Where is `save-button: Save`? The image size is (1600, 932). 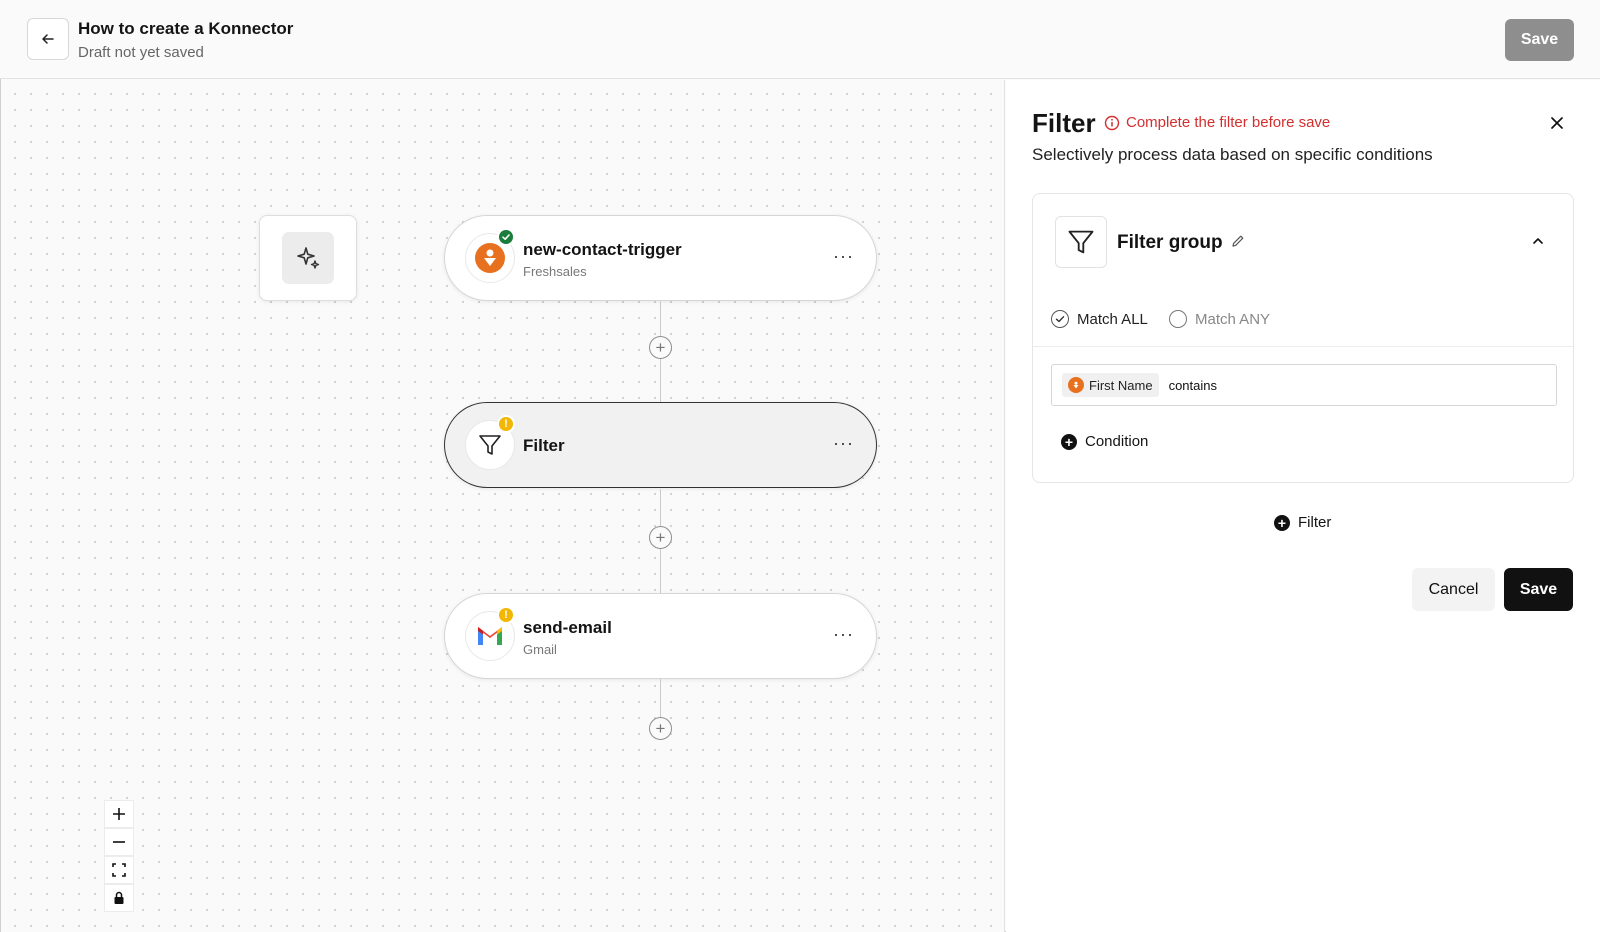 save-button: Save is located at coordinates (1538, 589).